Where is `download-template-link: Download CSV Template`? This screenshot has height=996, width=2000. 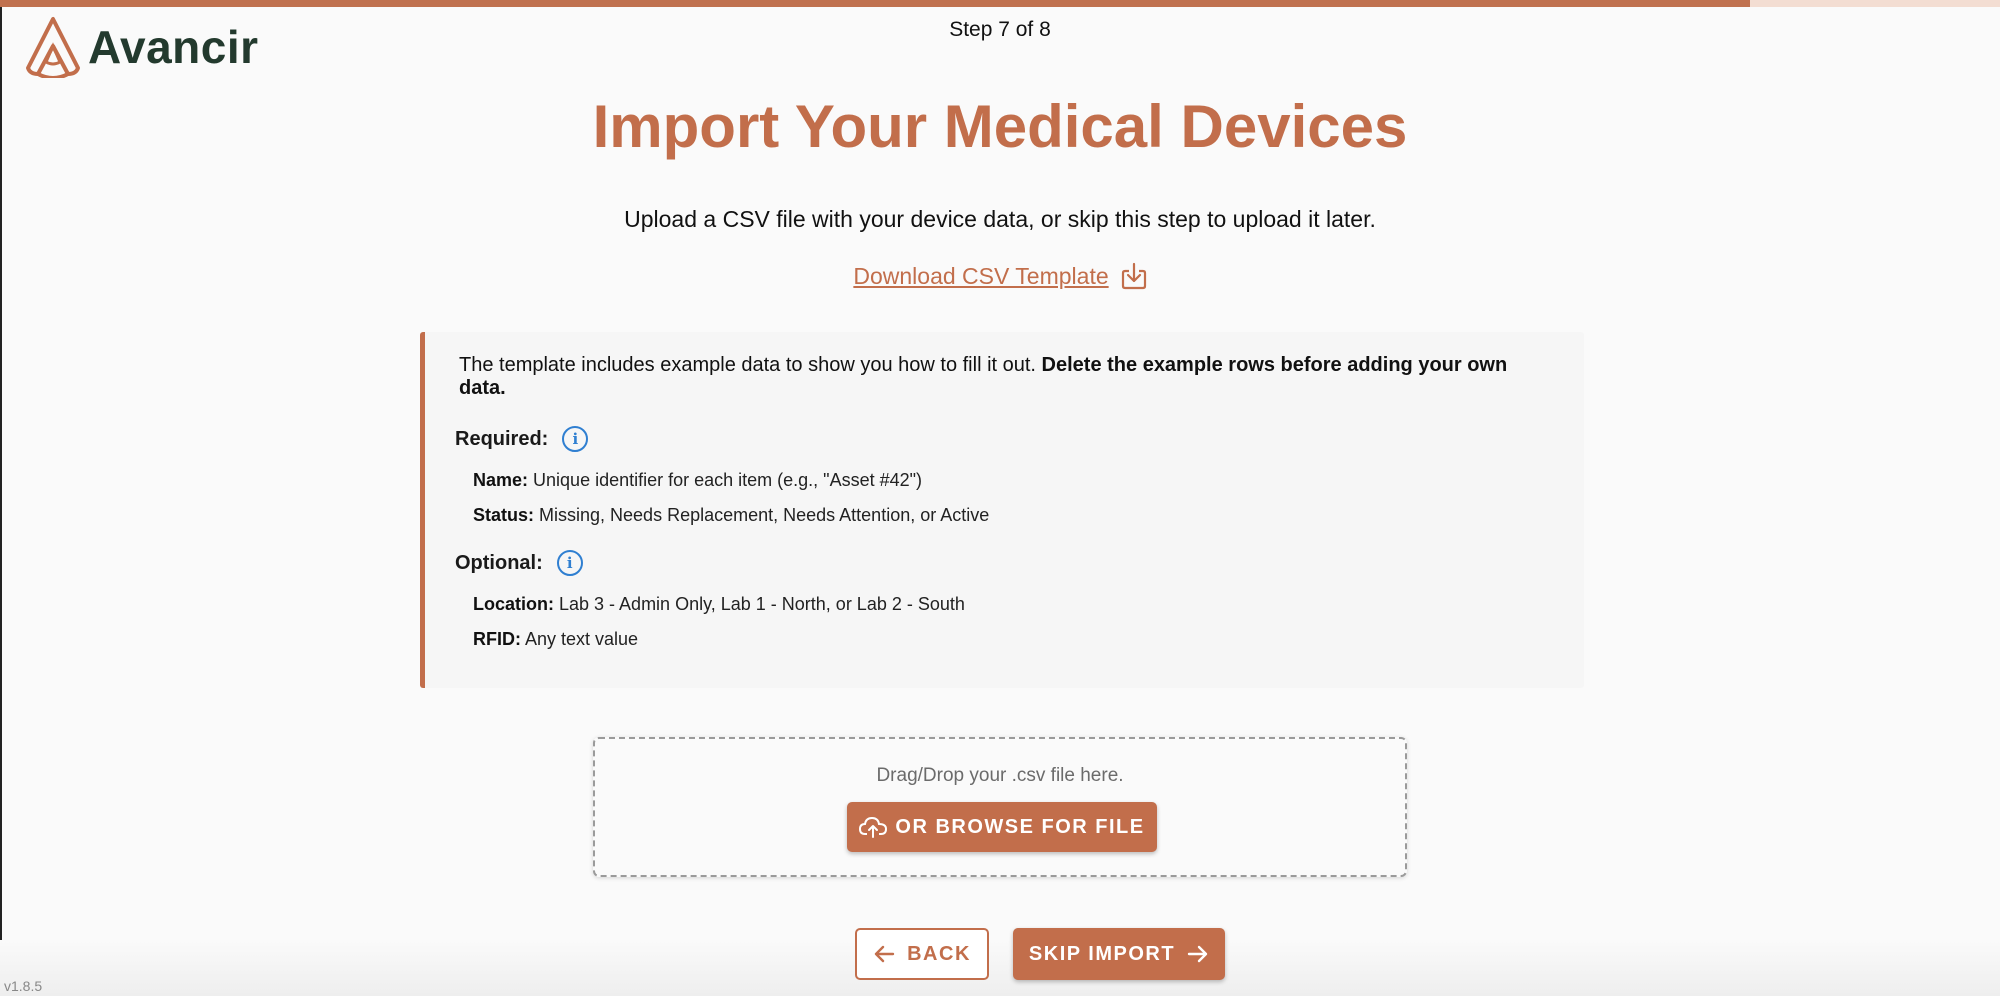
download-template-link: Download CSV Template is located at coordinates (999, 276).